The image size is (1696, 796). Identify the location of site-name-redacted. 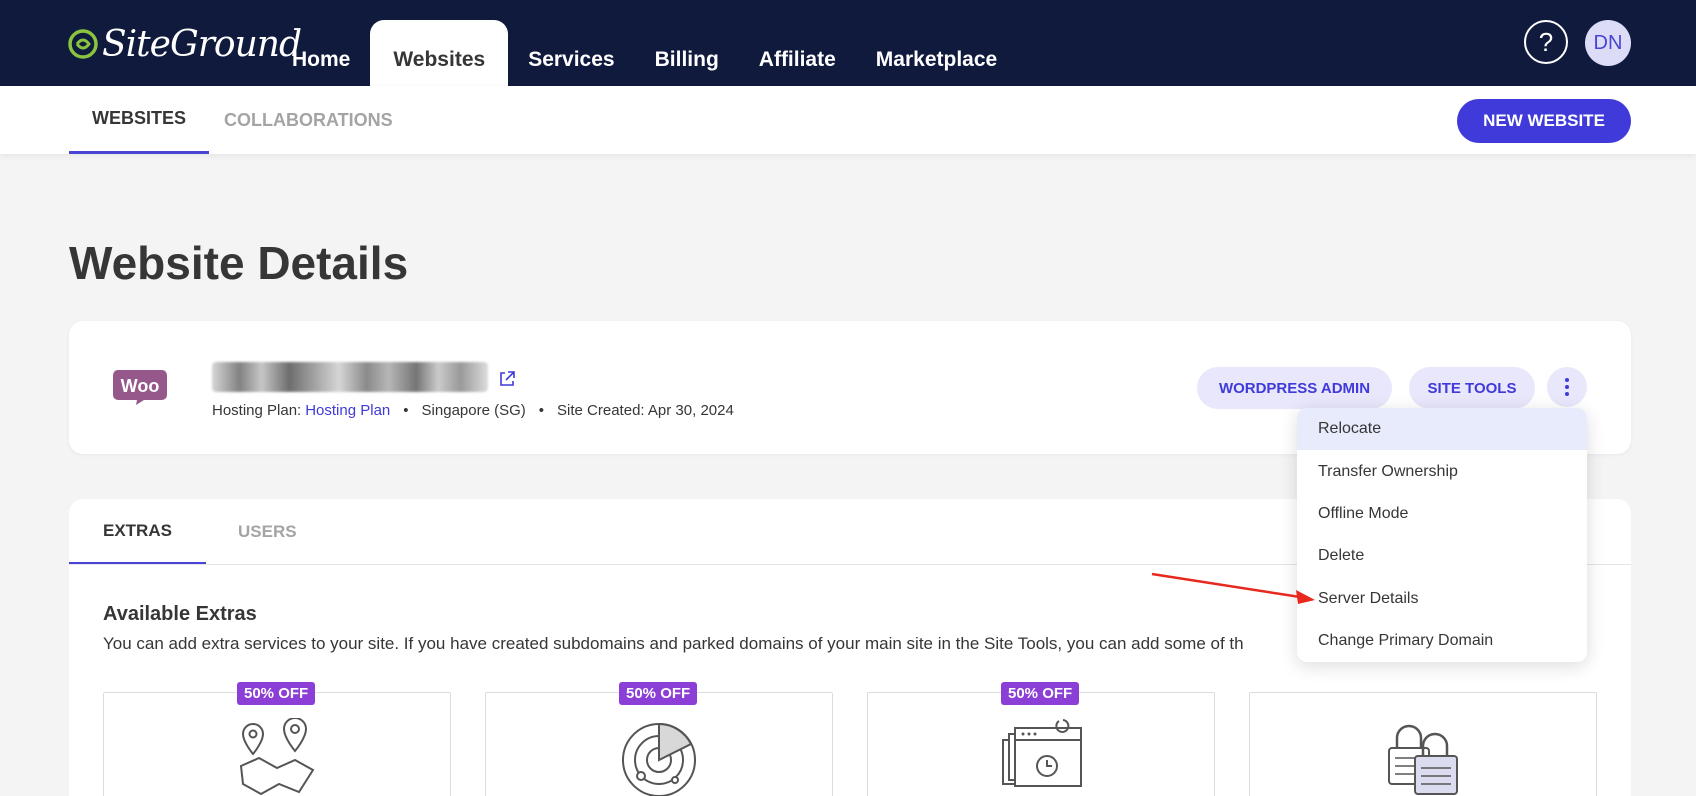
(350, 377).